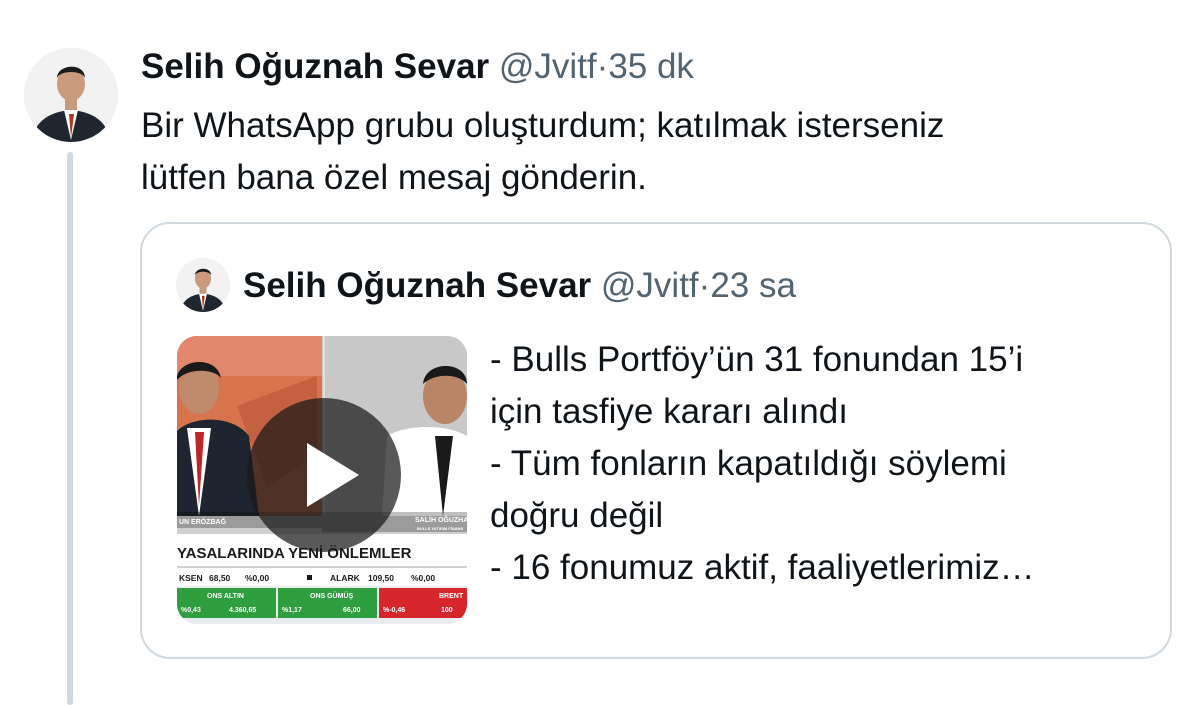  What do you see at coordinates (345, 578) in the screenshot?
I see `ticker1-label-1: ALARK` at bounding box center [345, 578].